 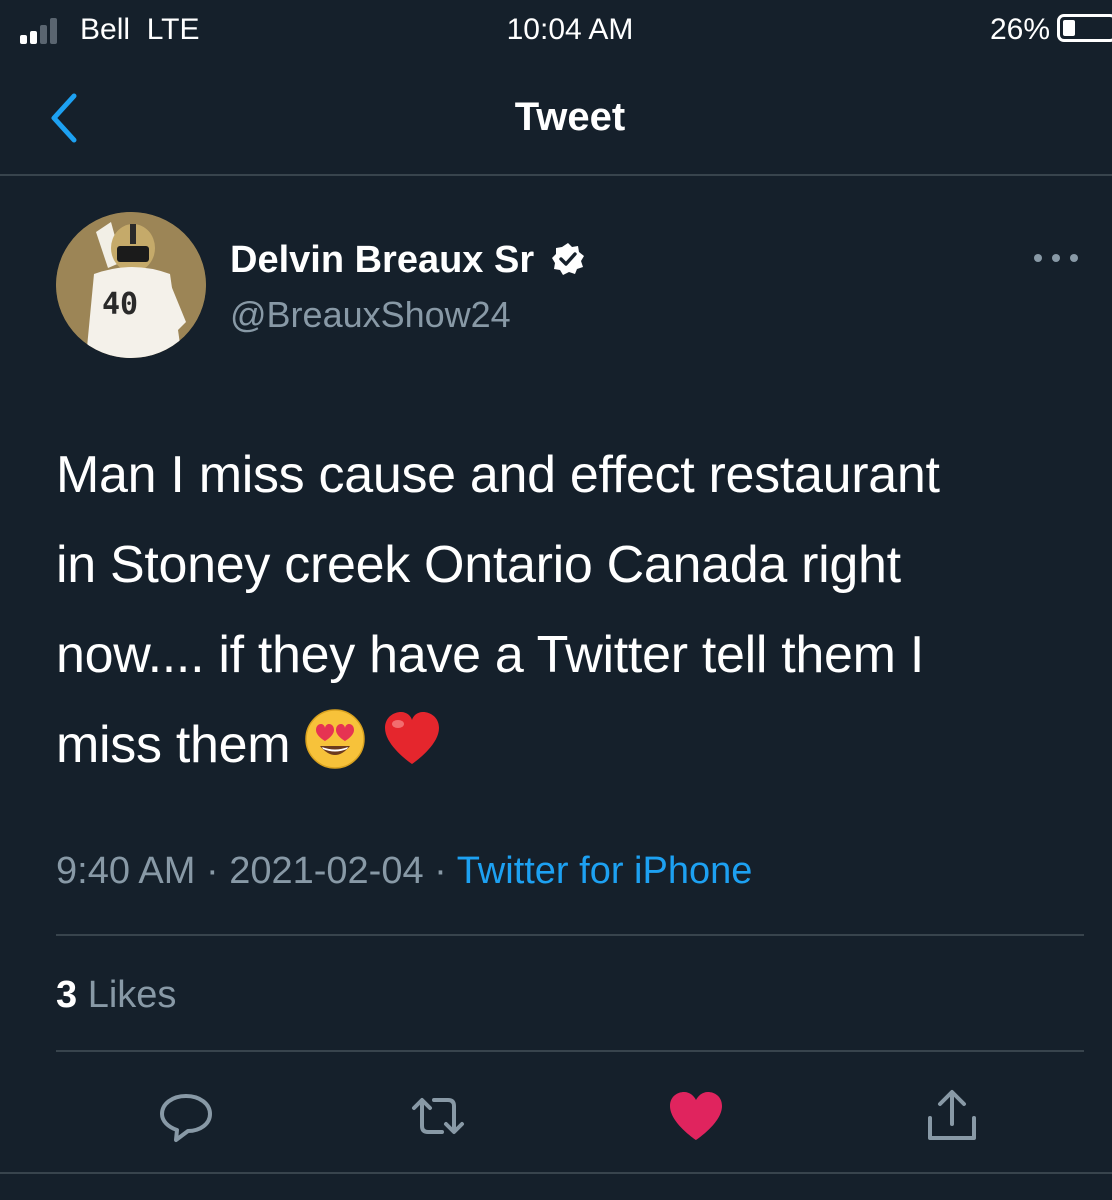 I want to click on likes-count: 3, so click(x=67, y=995).